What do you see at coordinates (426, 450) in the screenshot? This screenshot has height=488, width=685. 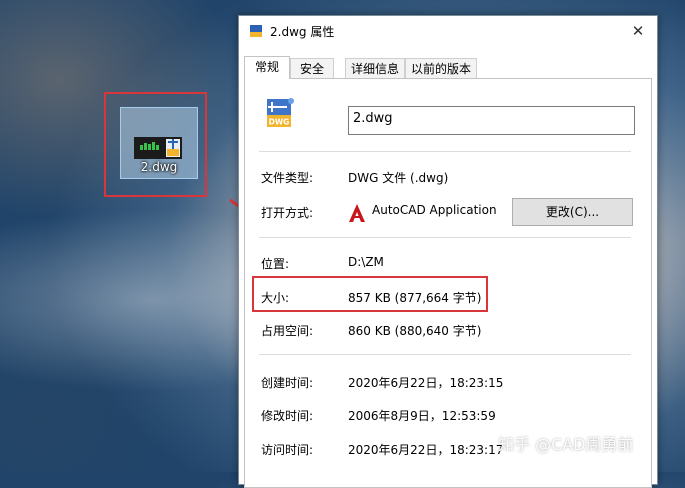 I see `accessed-value: 2020年6月22日，18:23:17` at bounding box center [426, 450].